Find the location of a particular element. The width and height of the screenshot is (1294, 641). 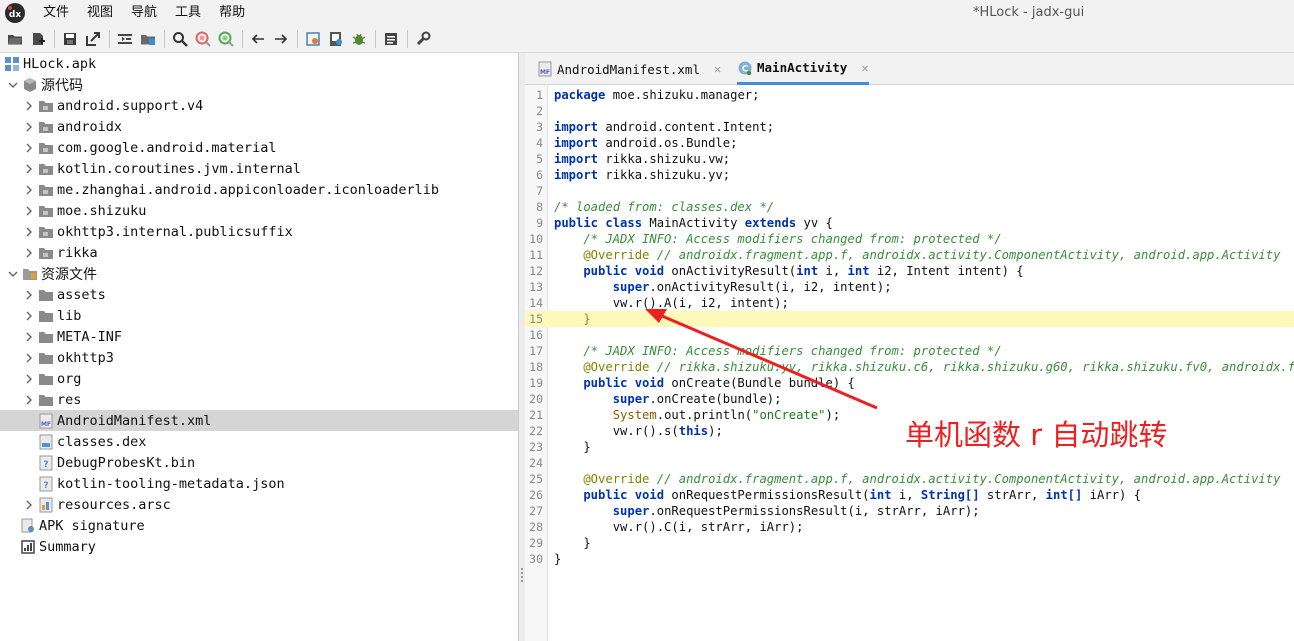

decompile-all-icon is located at coordinates (148, 39).